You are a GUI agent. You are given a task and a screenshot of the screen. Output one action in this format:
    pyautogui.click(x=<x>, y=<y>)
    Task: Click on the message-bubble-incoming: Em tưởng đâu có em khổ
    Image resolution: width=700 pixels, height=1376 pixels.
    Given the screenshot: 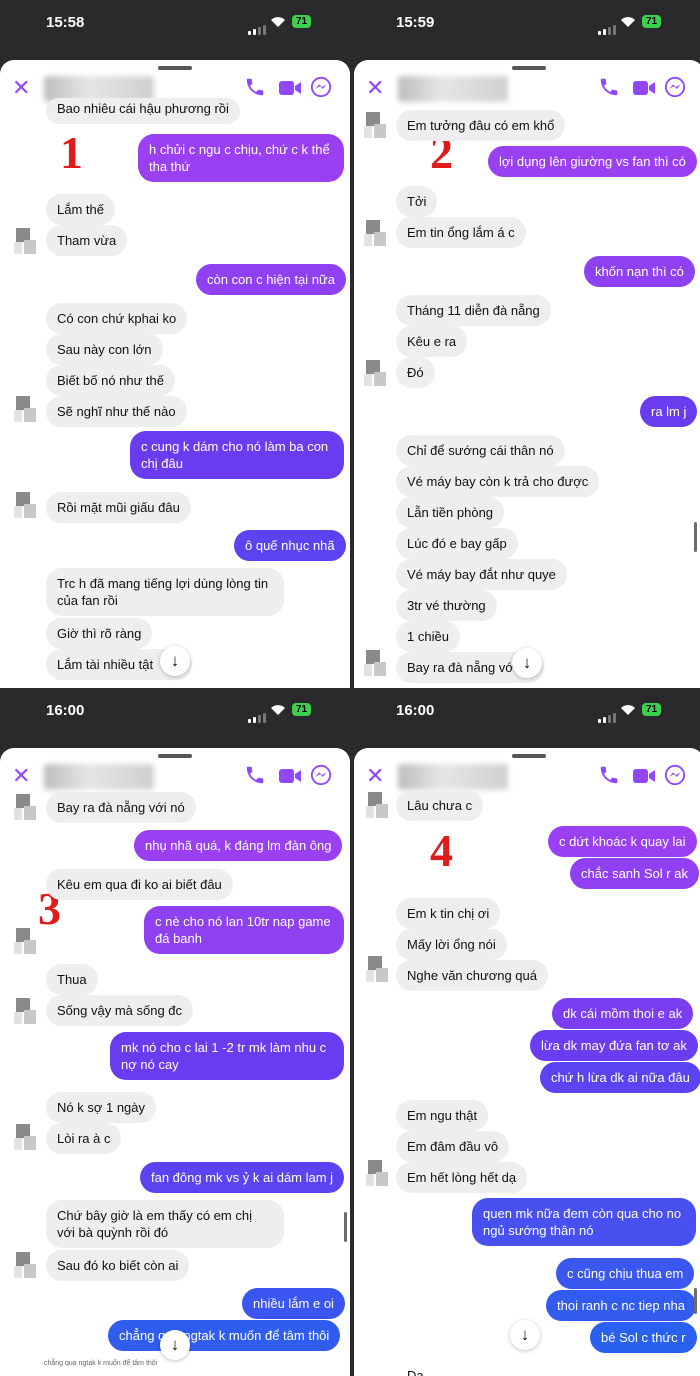 What is the action you would take?
    pyautogui.click(x=481, y=125)
    